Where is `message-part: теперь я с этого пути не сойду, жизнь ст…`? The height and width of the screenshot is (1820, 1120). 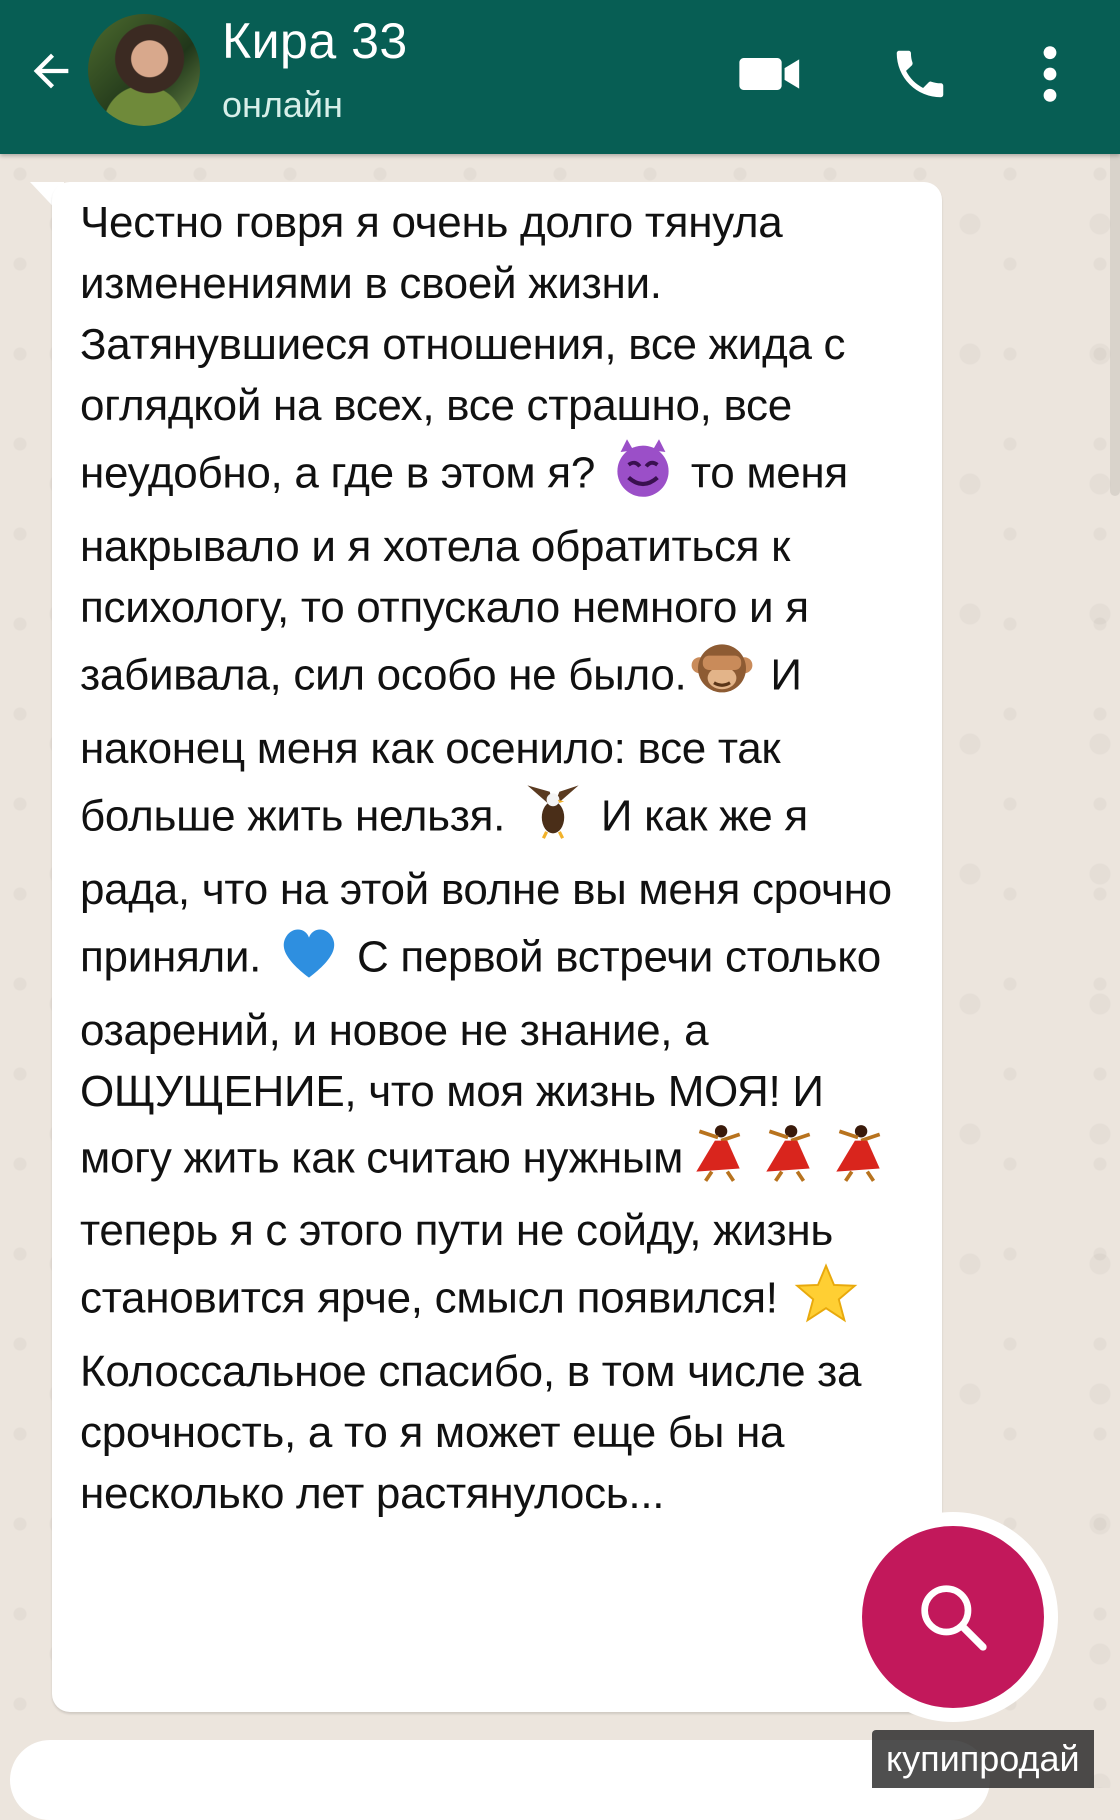
message-part: теперь я с этого пути не сойду, жизнь ст… is located at coordinates (457, 1264).